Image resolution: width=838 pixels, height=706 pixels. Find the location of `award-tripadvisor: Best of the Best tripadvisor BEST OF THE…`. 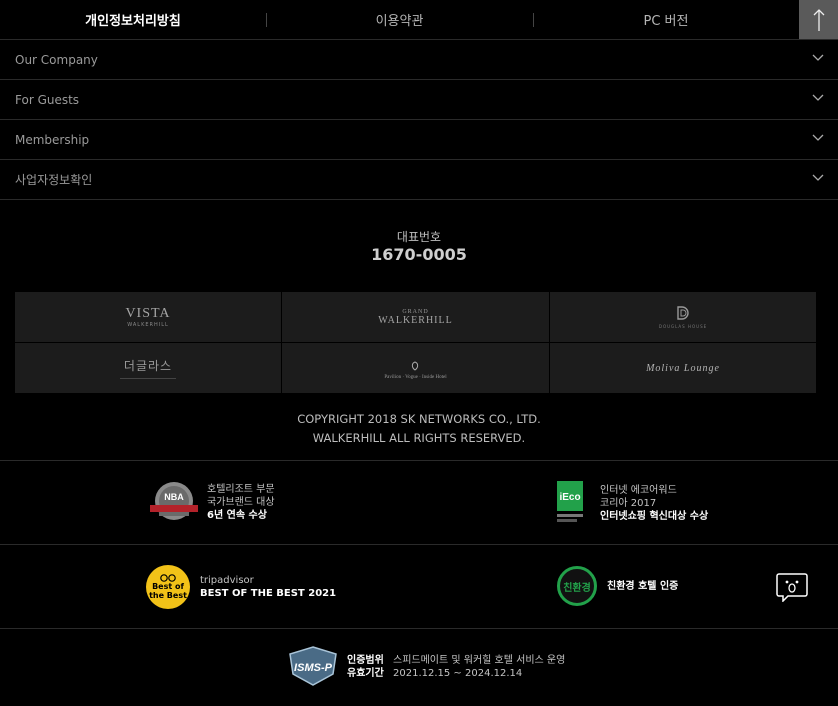

award-tripadvisor: Best of the Best tripadvisor BEST OF THE… is located at coordinates (241, 587).